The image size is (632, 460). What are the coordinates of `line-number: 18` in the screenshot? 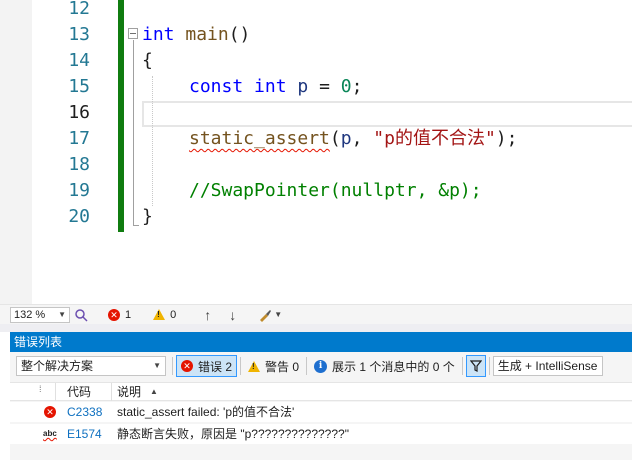 It's located at (79, 164).